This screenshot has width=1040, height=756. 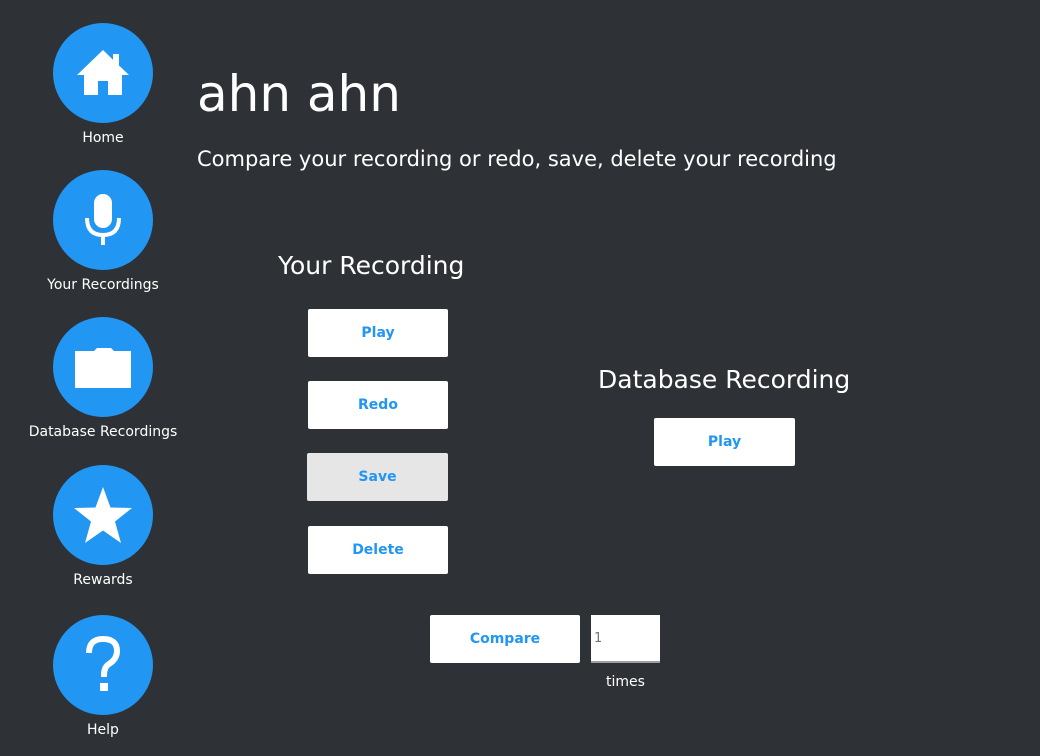 I want to click on home-button-circle, so click(x=103, y=73).